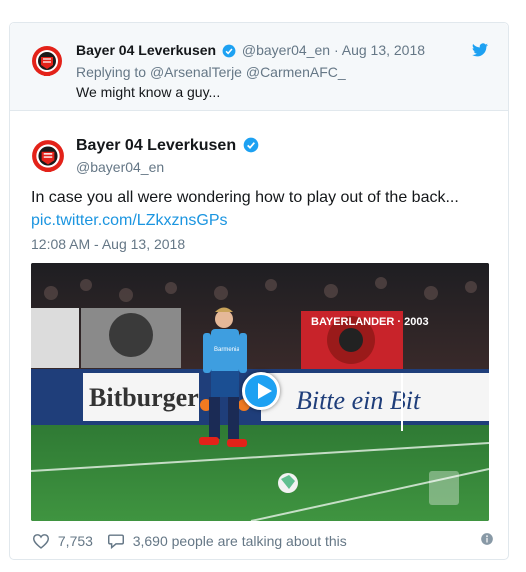  I want to click on people-talking-link: 3,690 people are talking about this, so click(240, 541).